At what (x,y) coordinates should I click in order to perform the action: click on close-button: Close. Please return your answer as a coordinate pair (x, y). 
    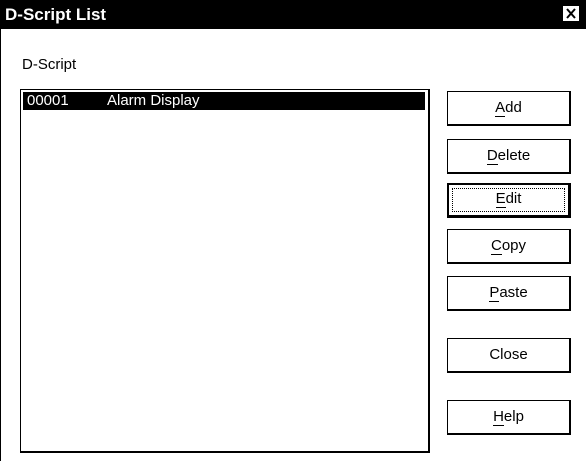
    Looking at the image, I should click on (509, 355).